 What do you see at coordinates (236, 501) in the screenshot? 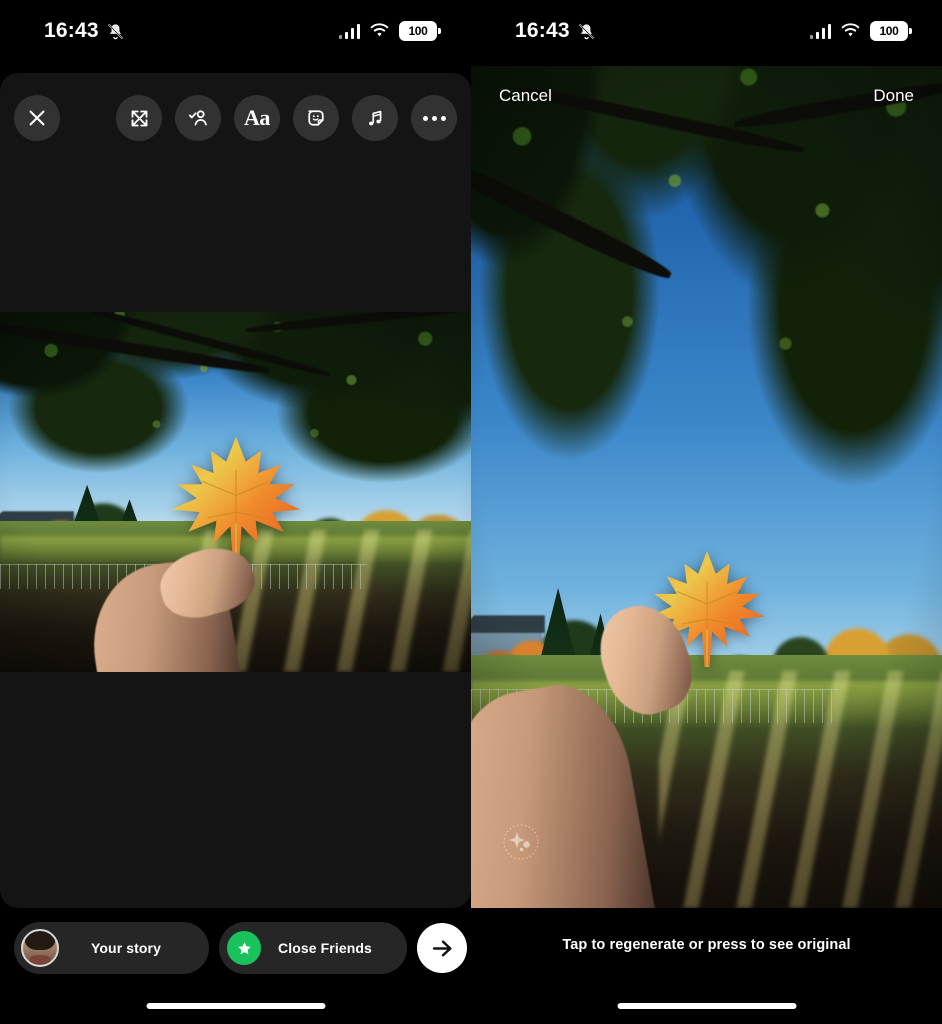
I see `maple-leaf` at bounding box center [236, 501].